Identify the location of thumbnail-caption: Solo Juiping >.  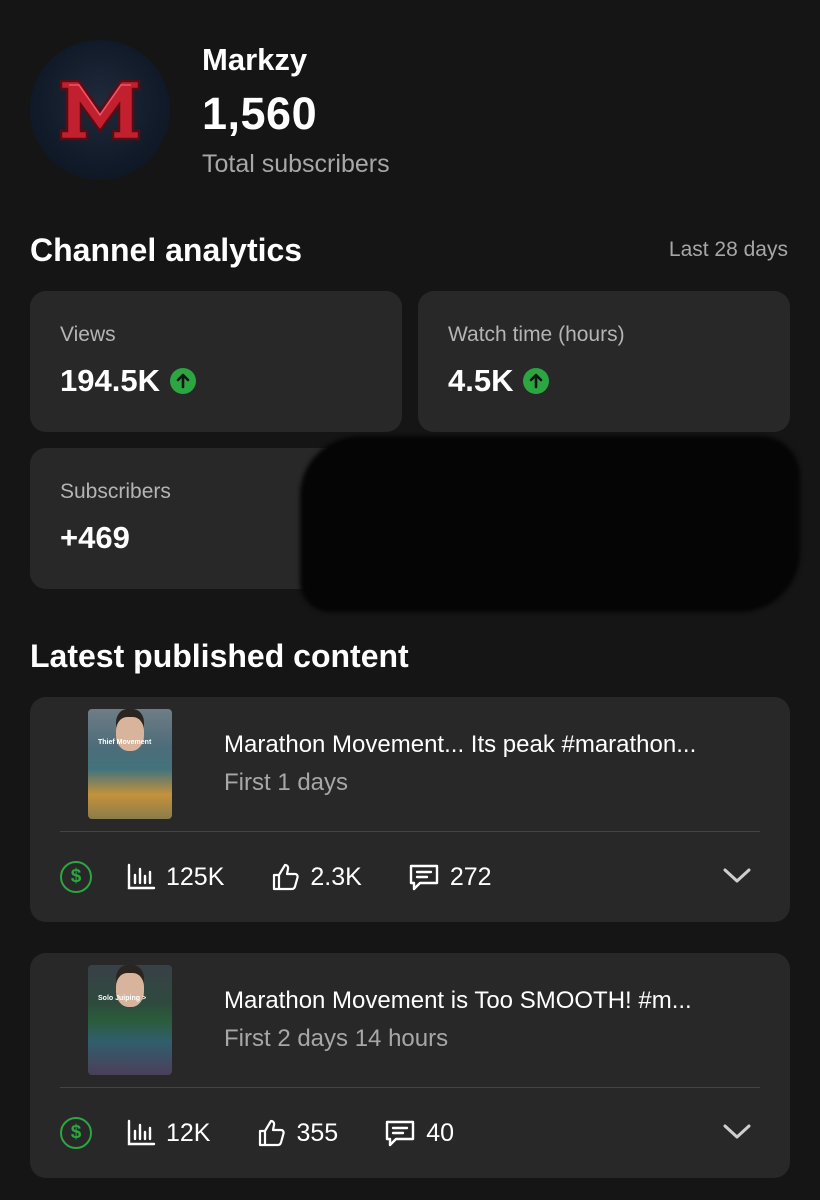
(122, 998).